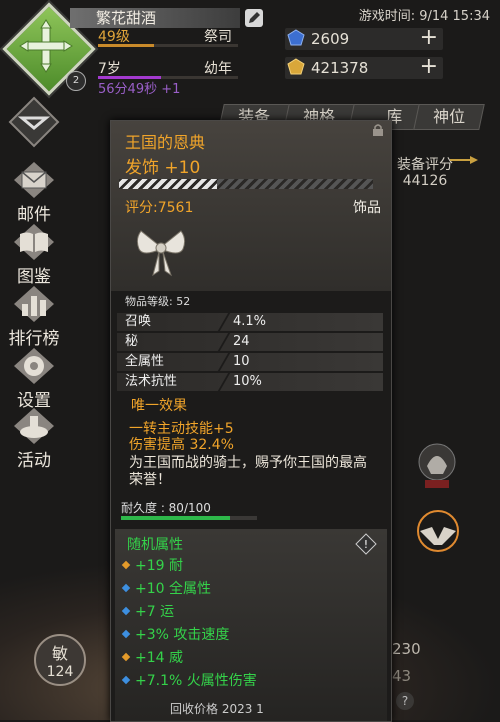 The image size is (500, 722). What do you see at coordinates (364, 37) in the screenshot?
I see `currency-blue: 2609 +` at bounding box center [364, 37].